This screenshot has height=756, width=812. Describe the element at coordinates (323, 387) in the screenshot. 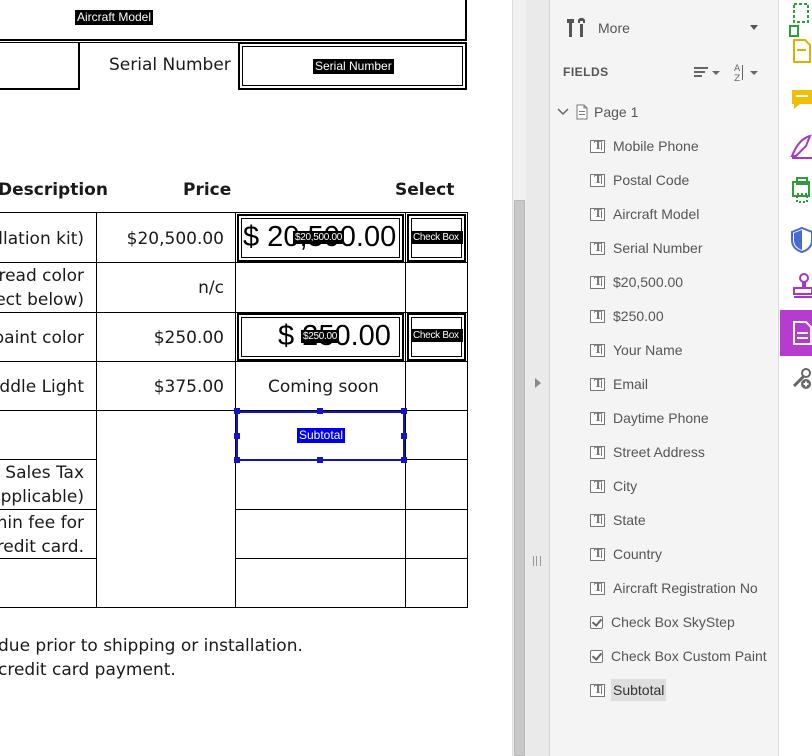

I see `coming-soon-note: Coming soon` at that location.